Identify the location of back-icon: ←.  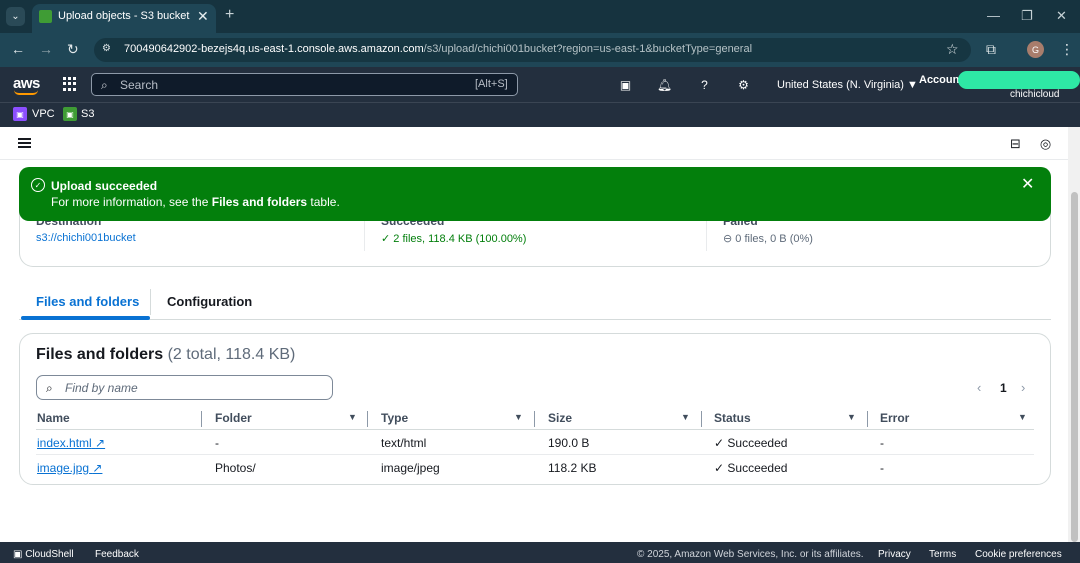
(18, 49).